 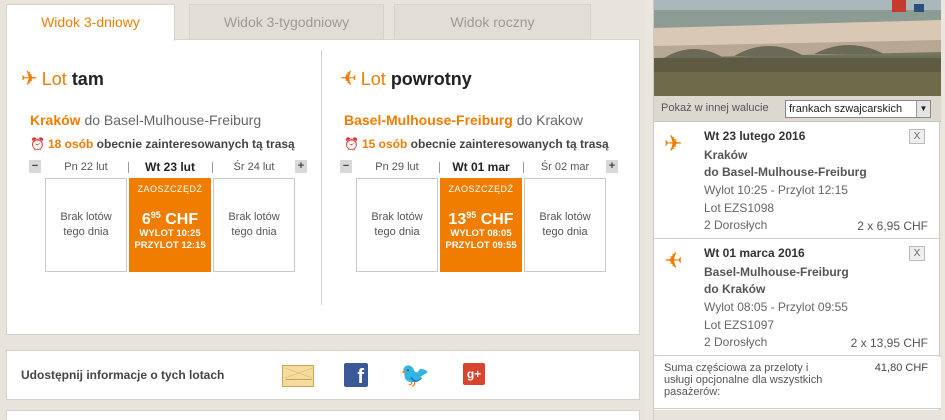 I want to click on currency-value: frankach szwajcarskich, so click(x=846, y=109).